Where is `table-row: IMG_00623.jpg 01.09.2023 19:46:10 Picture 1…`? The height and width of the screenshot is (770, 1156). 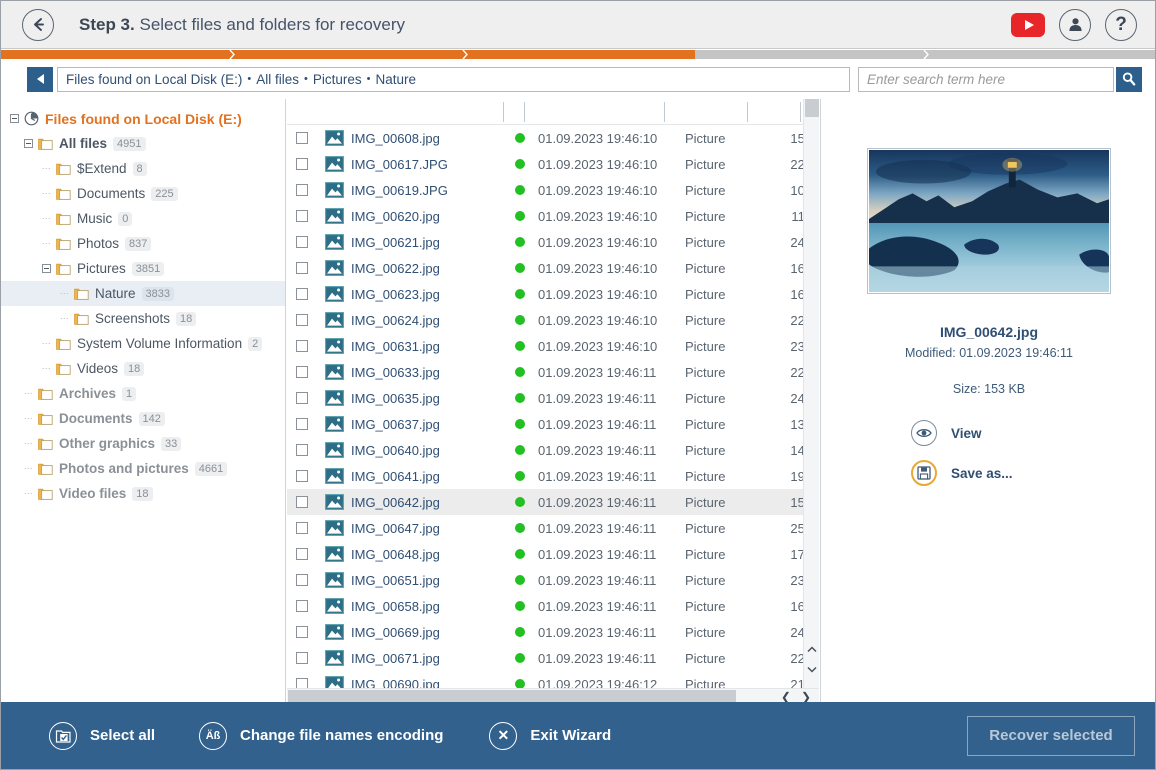 table-row: IMG_00623.jpg 01.09.2023 19:46:10 Picture 1… is located at coordinates (553, 294).